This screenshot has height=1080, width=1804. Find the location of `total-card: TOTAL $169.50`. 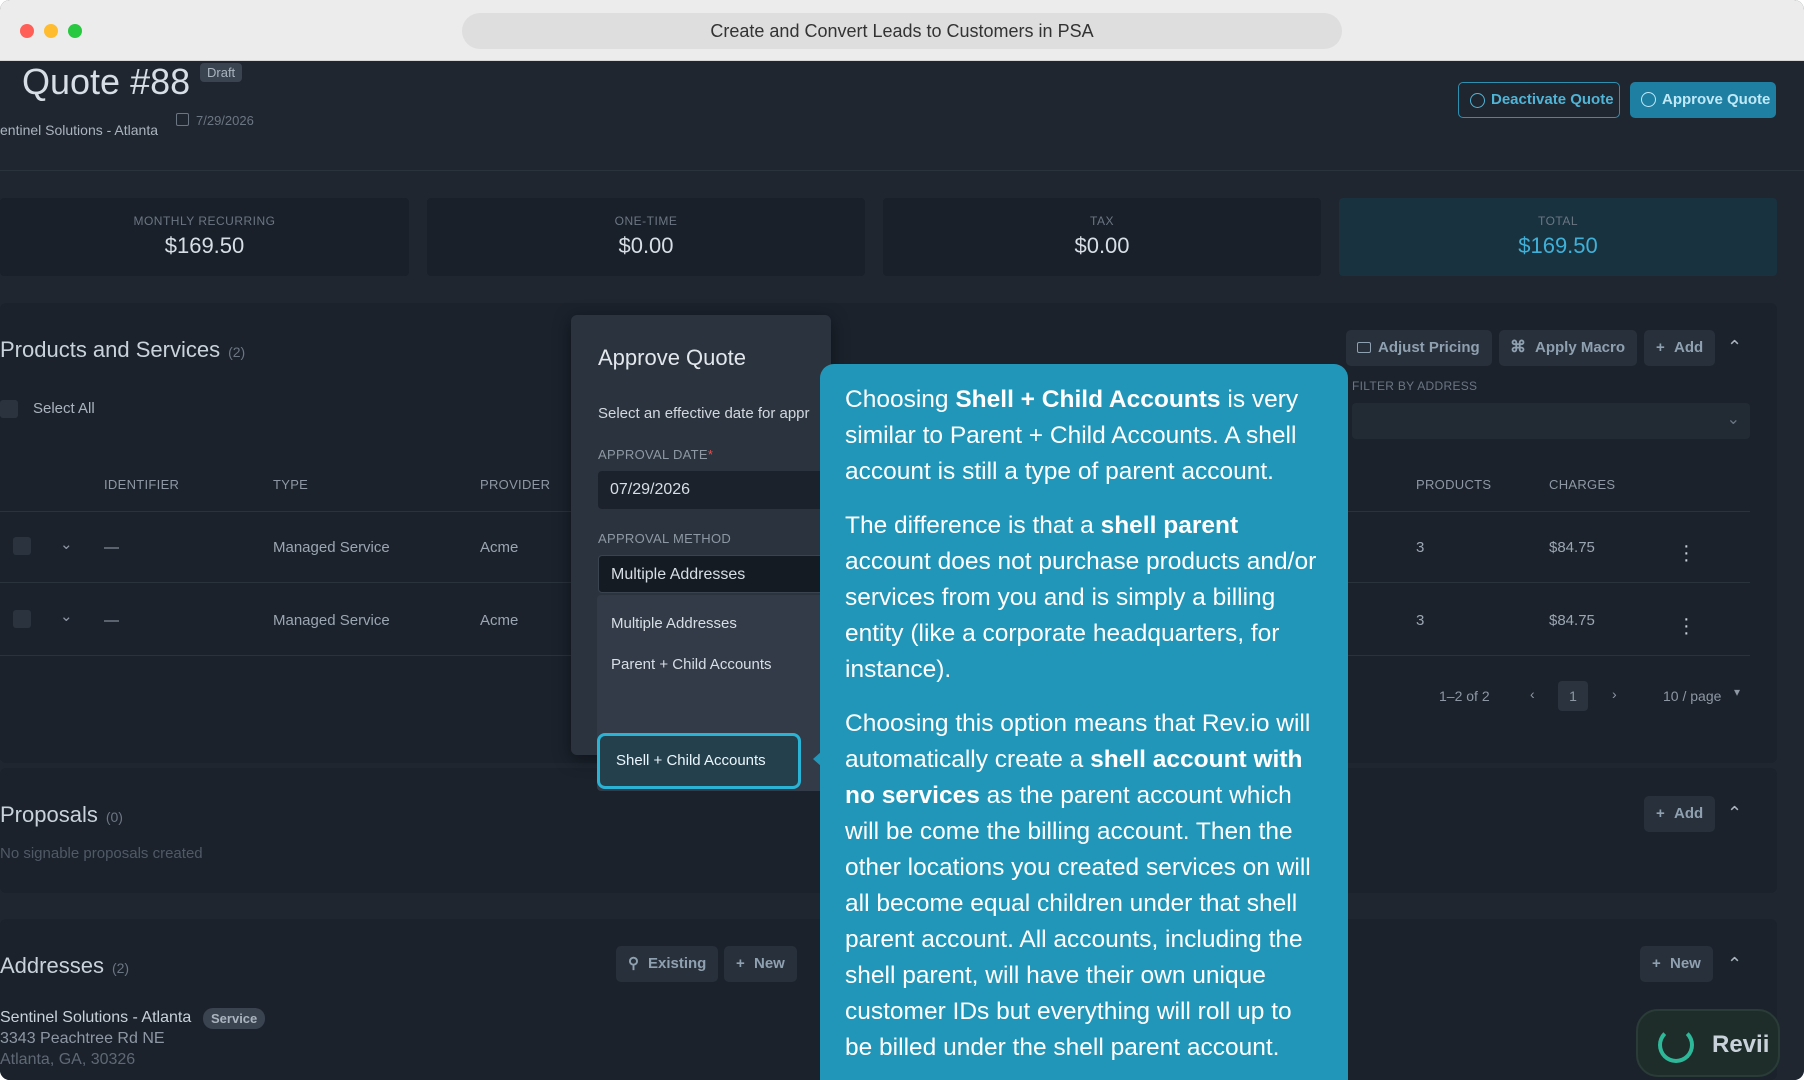

total-card: TOTAL $169.50 is located at coordinates (1558, 237).